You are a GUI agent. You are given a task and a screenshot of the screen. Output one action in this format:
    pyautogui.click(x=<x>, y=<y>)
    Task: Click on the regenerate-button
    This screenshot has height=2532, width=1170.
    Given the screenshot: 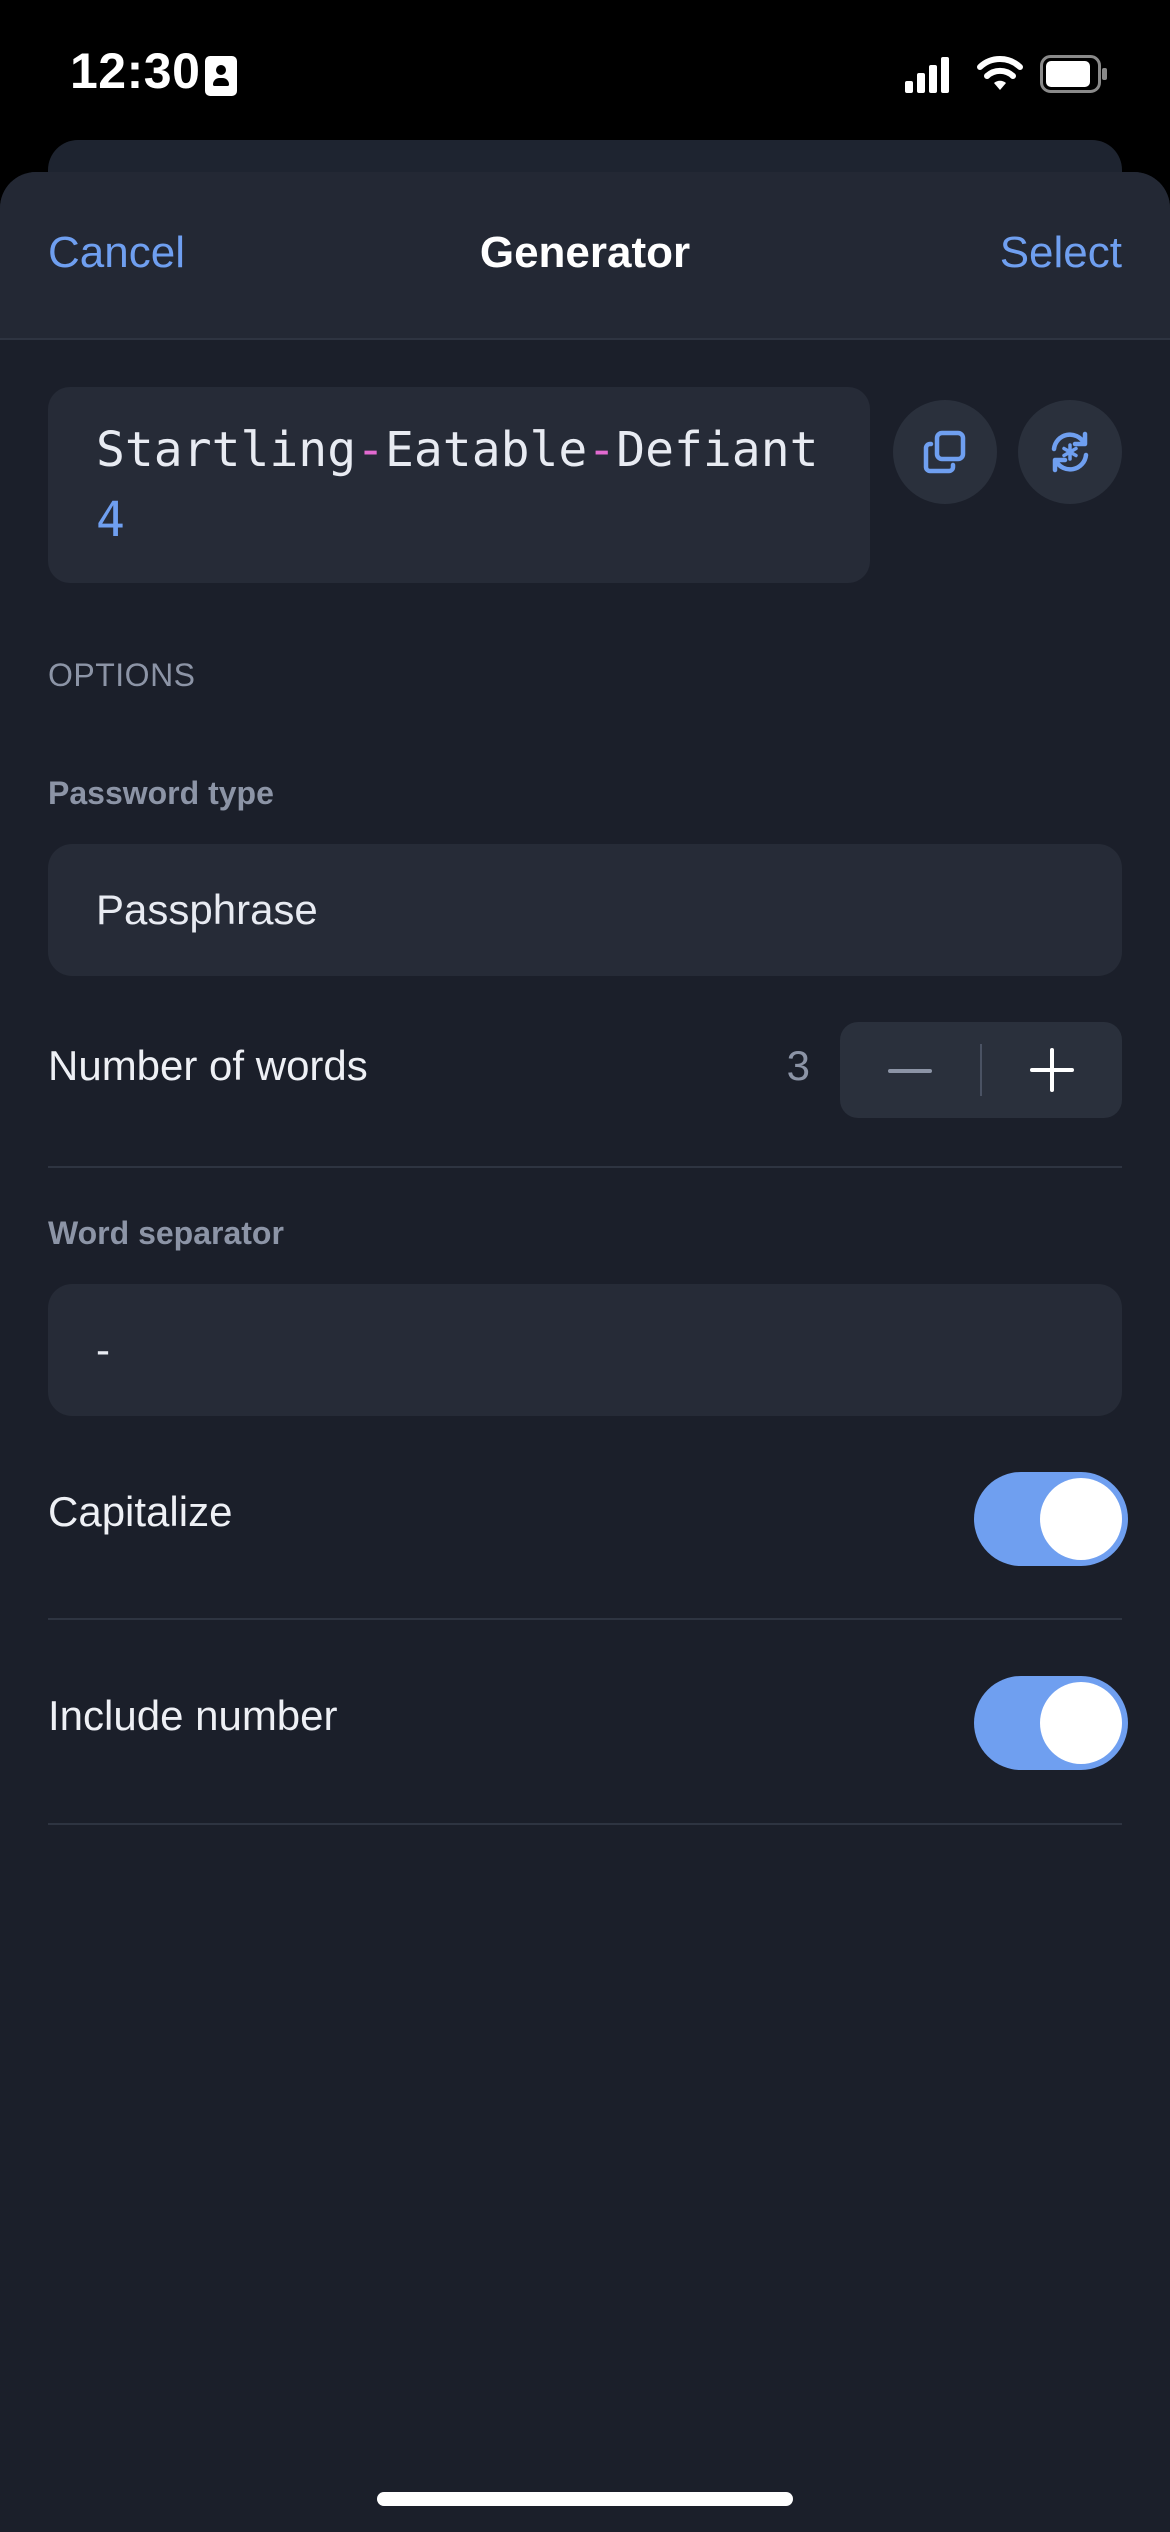 What is the action you would take?
    pyautogui.click(x=1070, y=452)
    